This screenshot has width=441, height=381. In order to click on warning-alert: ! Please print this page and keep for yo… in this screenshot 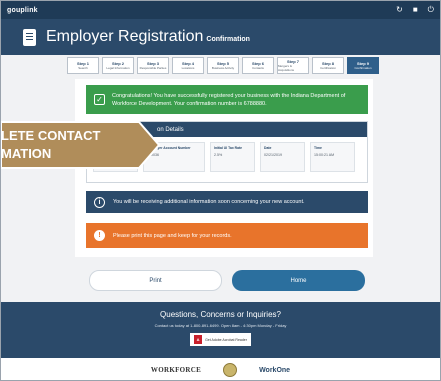, I will do `click(227, 235)`.